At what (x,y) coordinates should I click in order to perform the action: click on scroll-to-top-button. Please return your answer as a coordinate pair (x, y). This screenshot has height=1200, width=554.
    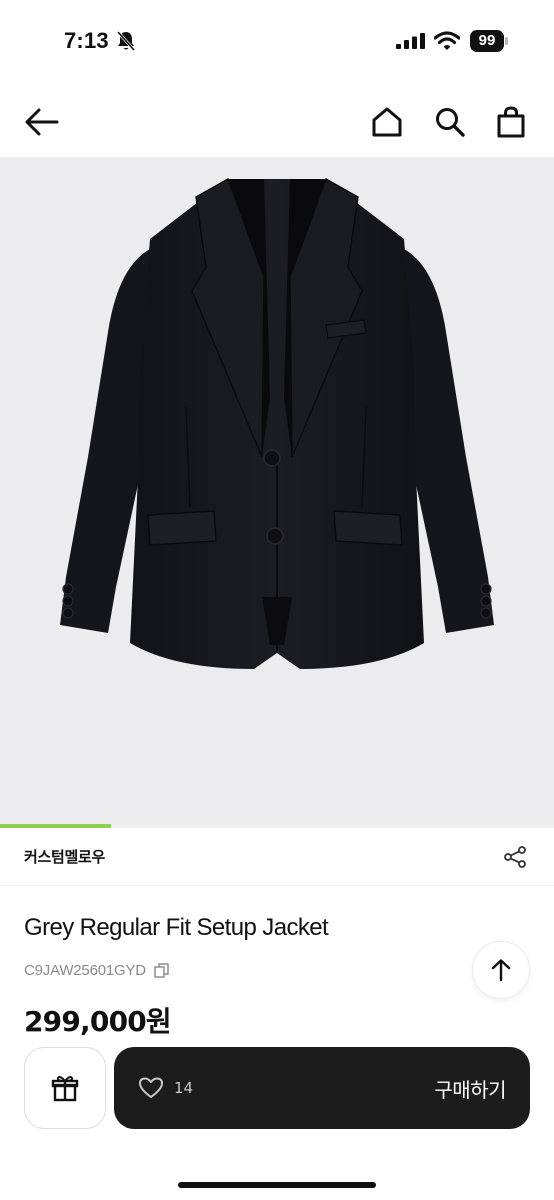
    Looking at the image, I should click on (501, 970).